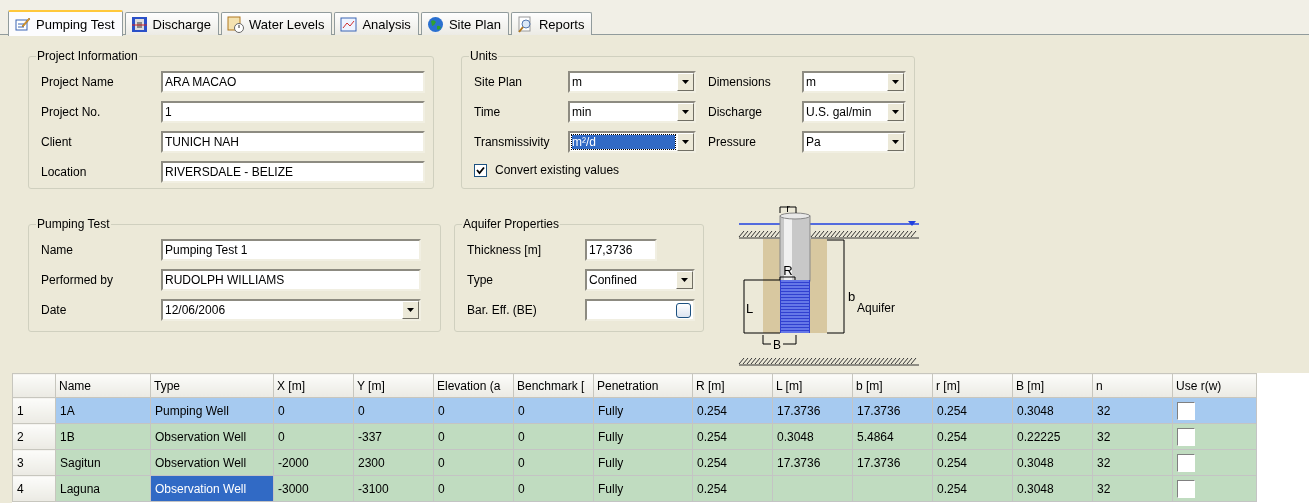 This screenshot has width=1309, height=503. I want to click on row-header: 1, so click(34, 410).